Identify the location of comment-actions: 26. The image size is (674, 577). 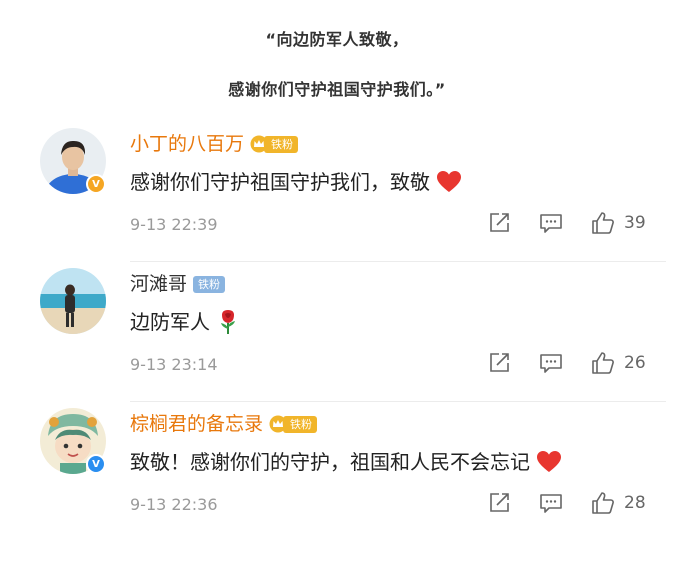
(566, 363).